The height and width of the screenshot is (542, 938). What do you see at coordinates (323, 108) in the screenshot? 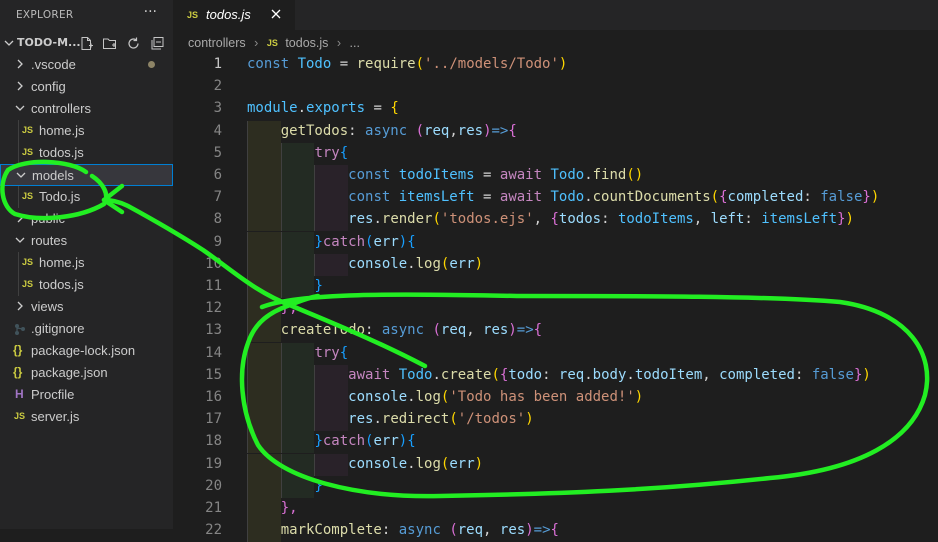
I see `code-text: module.exports = {` at bounding box center [323, 108].